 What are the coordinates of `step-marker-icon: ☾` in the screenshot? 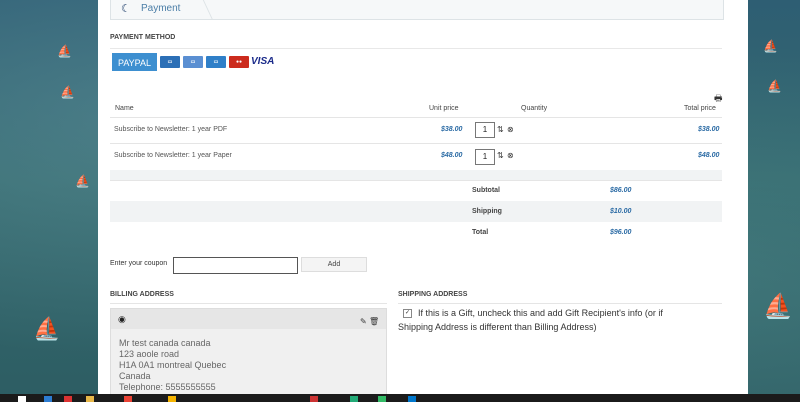 It's located at (126, 9).